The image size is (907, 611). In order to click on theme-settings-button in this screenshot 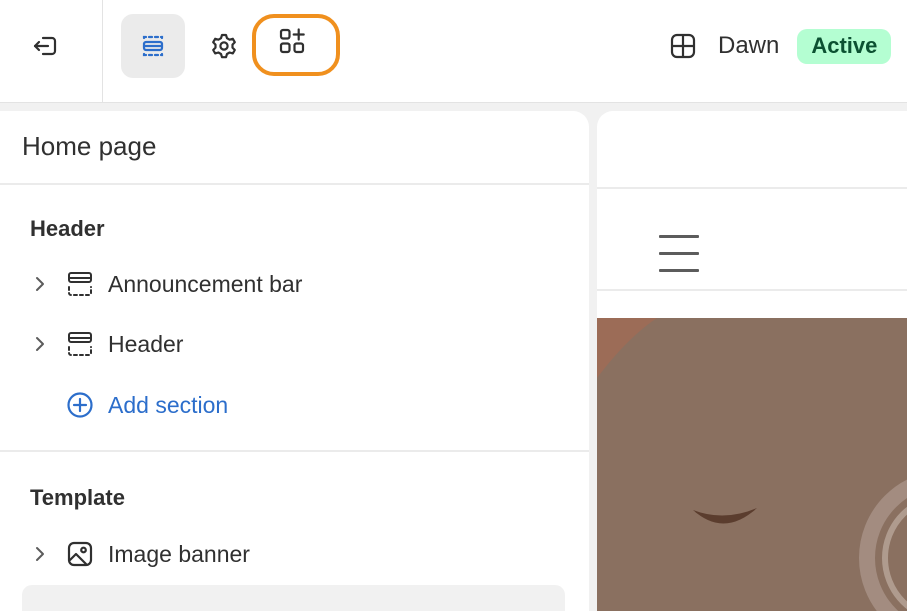, I will do `click(224, 46)`.